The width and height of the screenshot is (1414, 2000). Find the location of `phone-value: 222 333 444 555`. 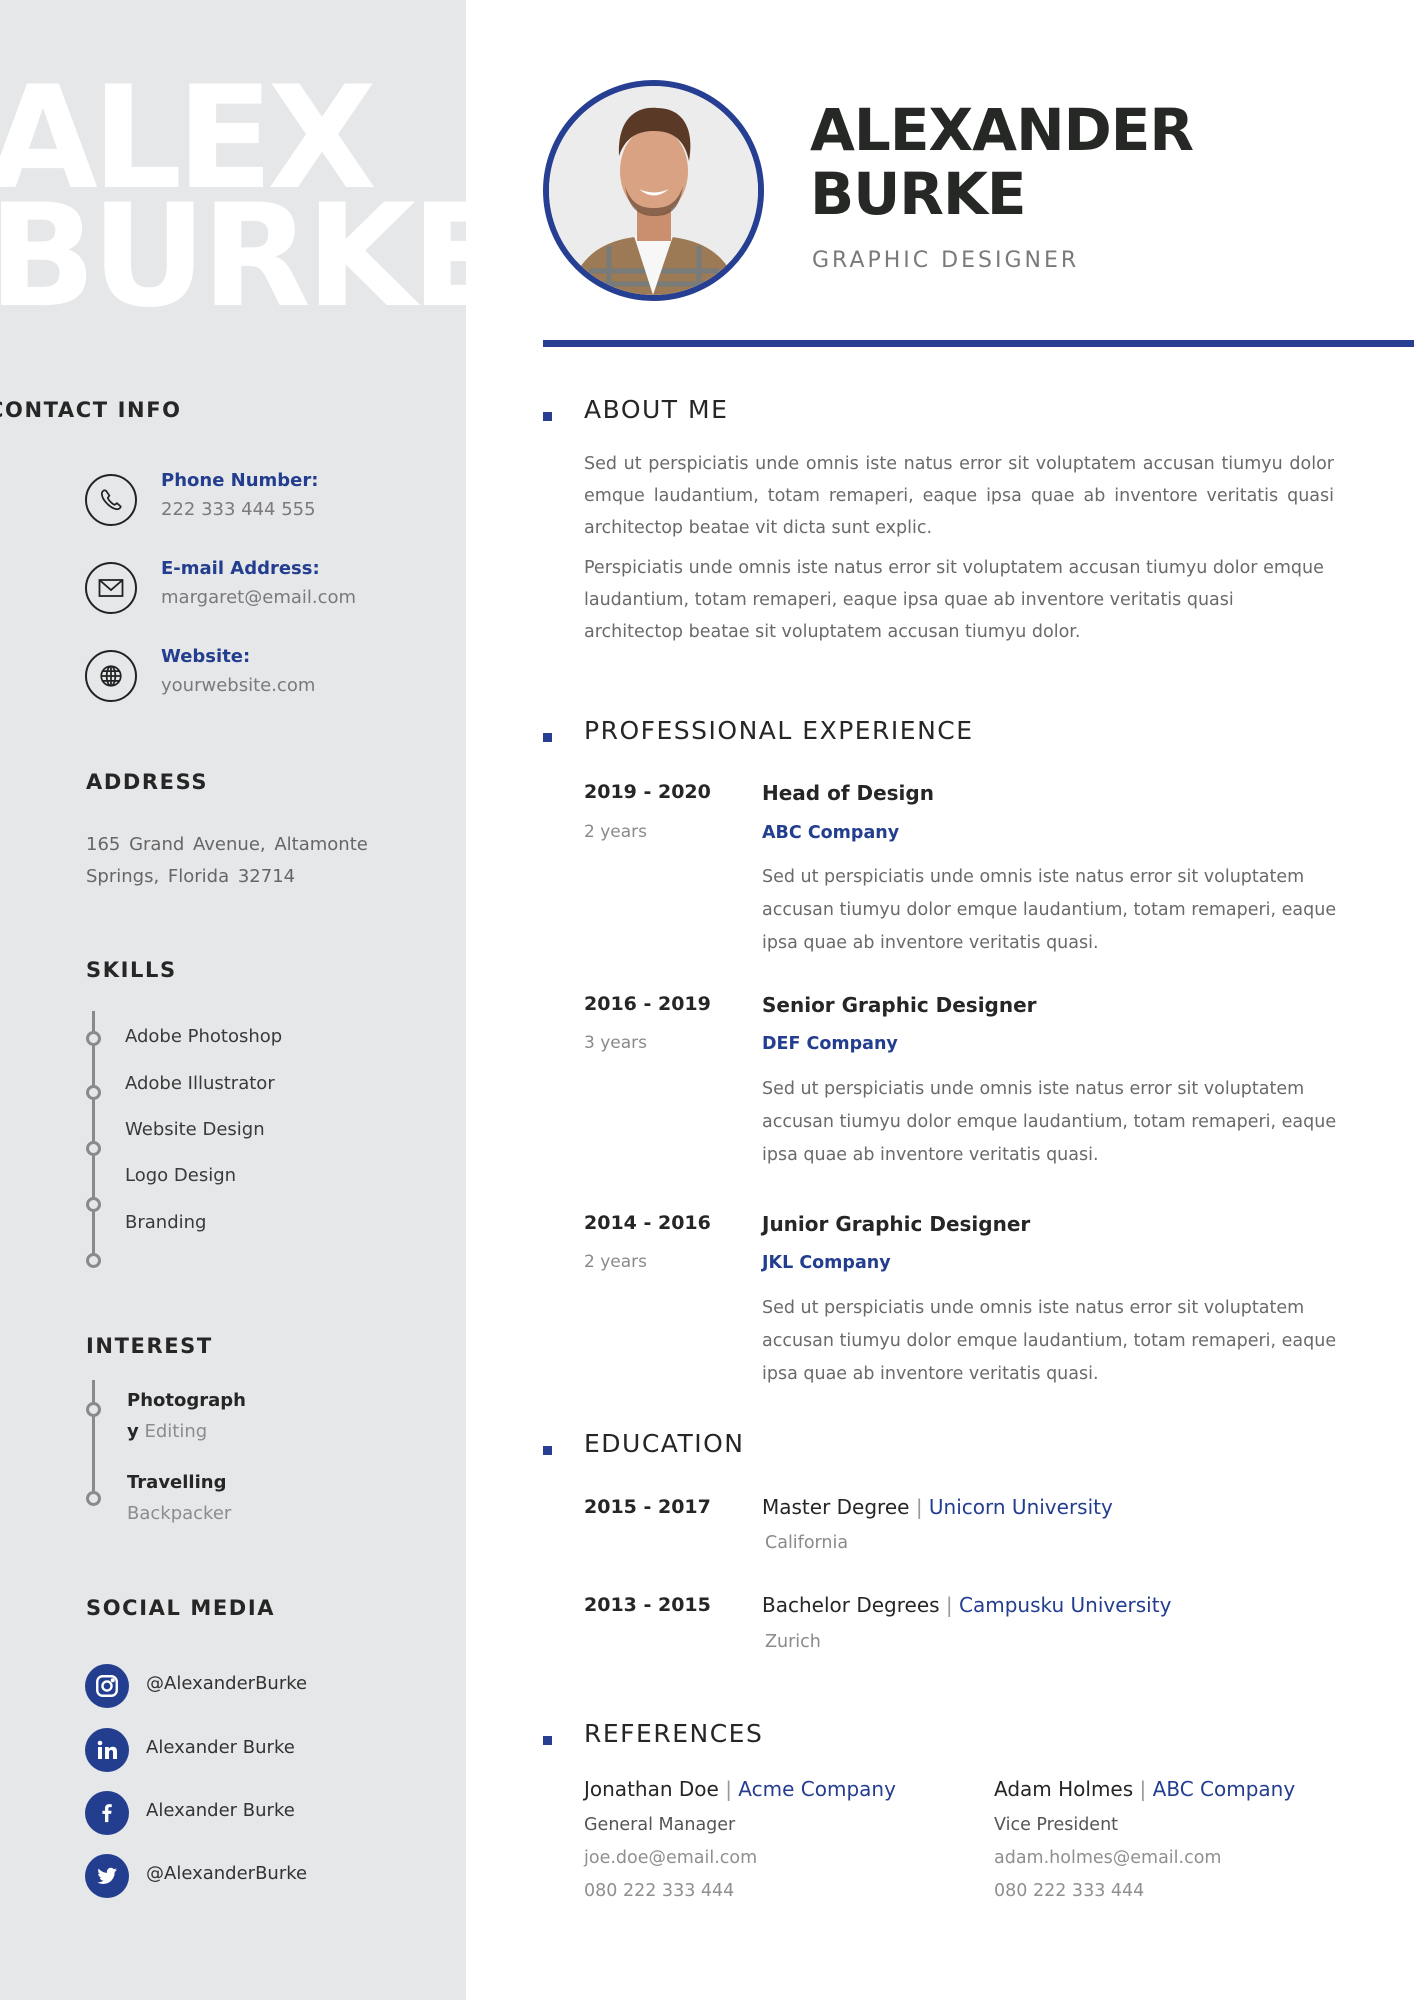

phone-value: 222 333 444 555 is located at coordinates (238, 509).